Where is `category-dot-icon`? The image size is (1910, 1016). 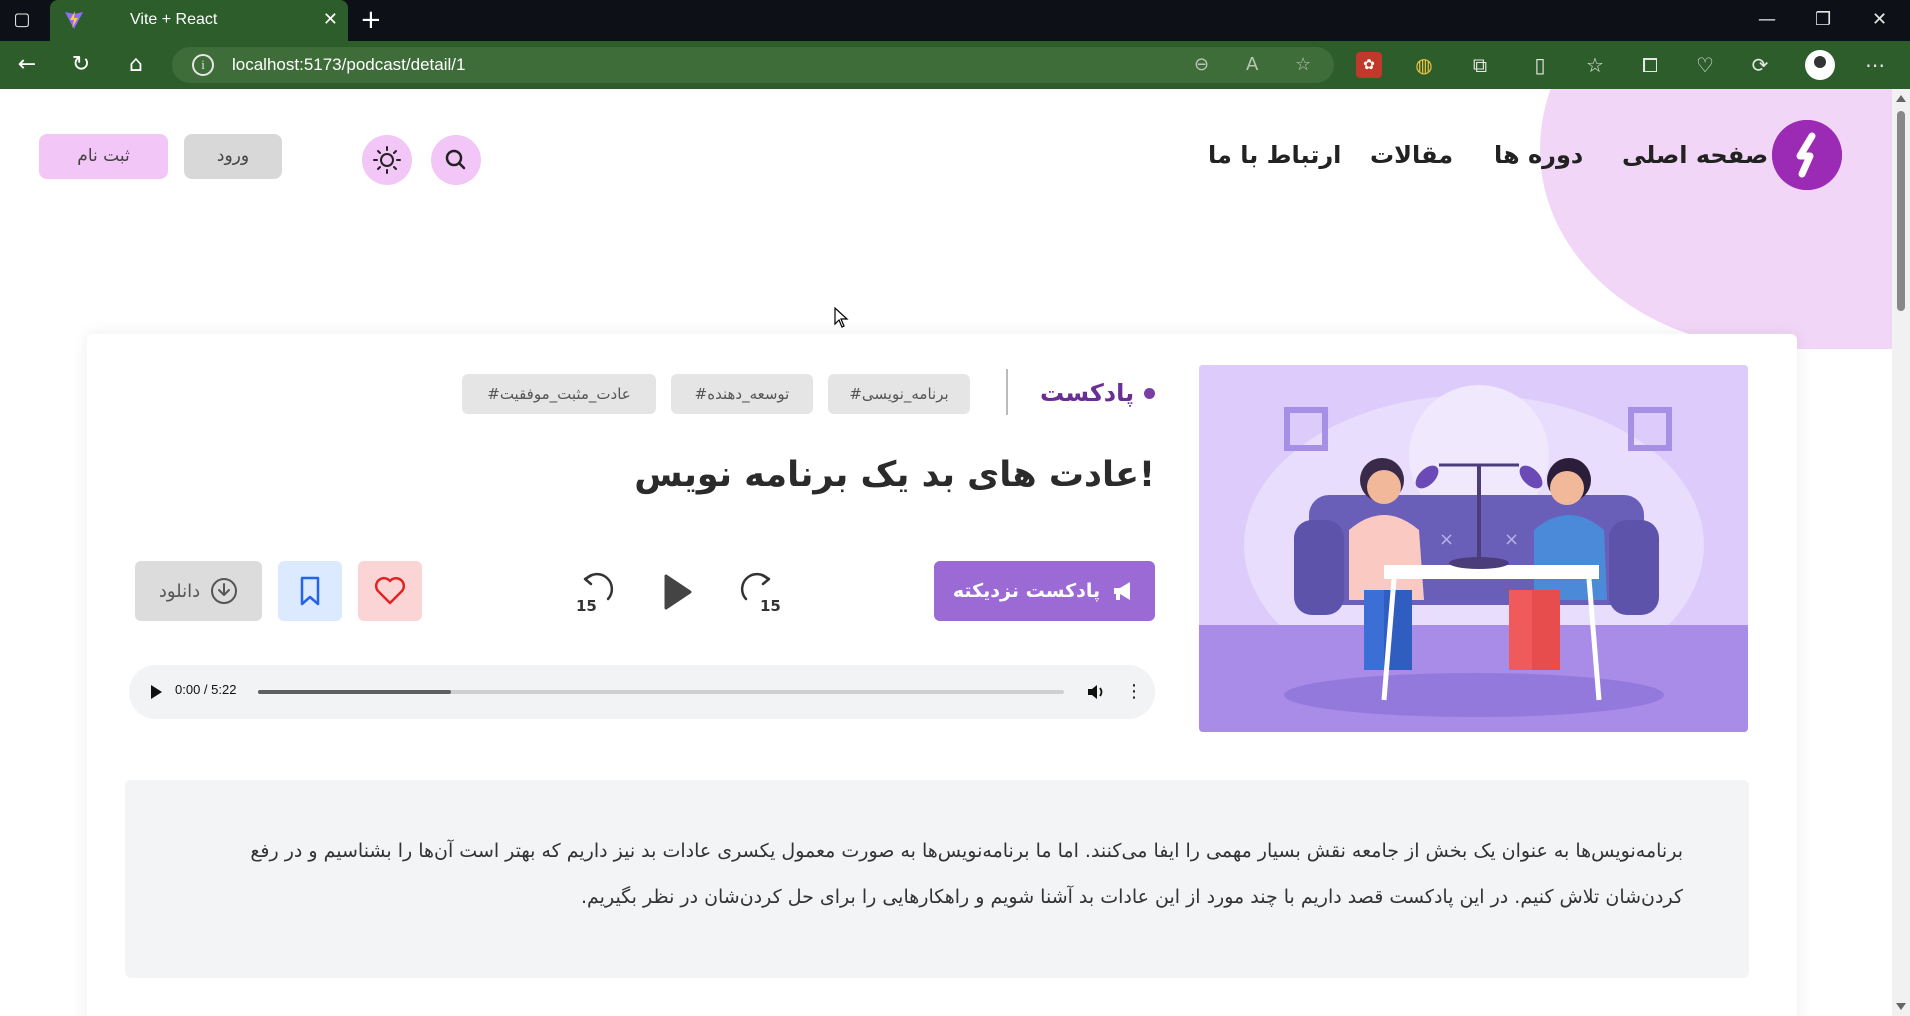 category-dot-icon is located at coordinates (1150, 393).